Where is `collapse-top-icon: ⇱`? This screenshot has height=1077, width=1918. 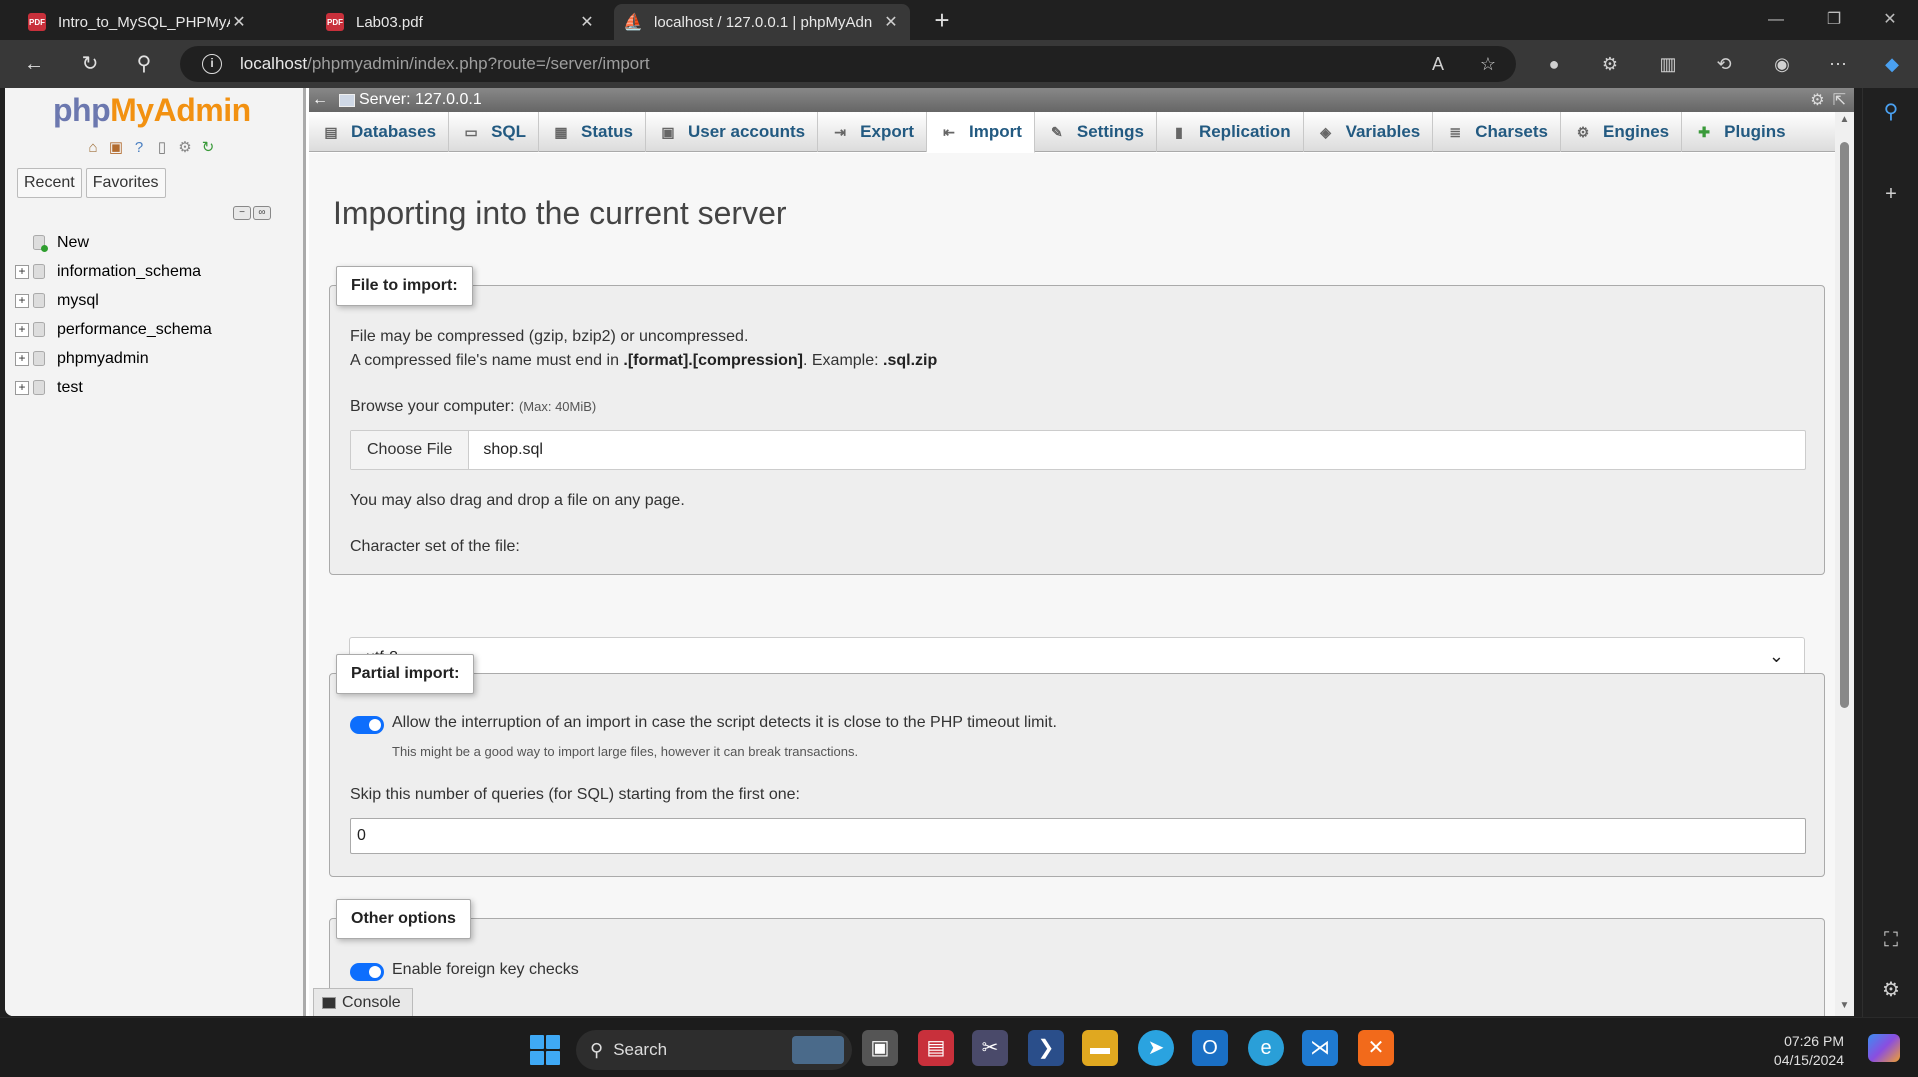 collapse-top-icon: ⇱ is located at coordinates (1839, 100).